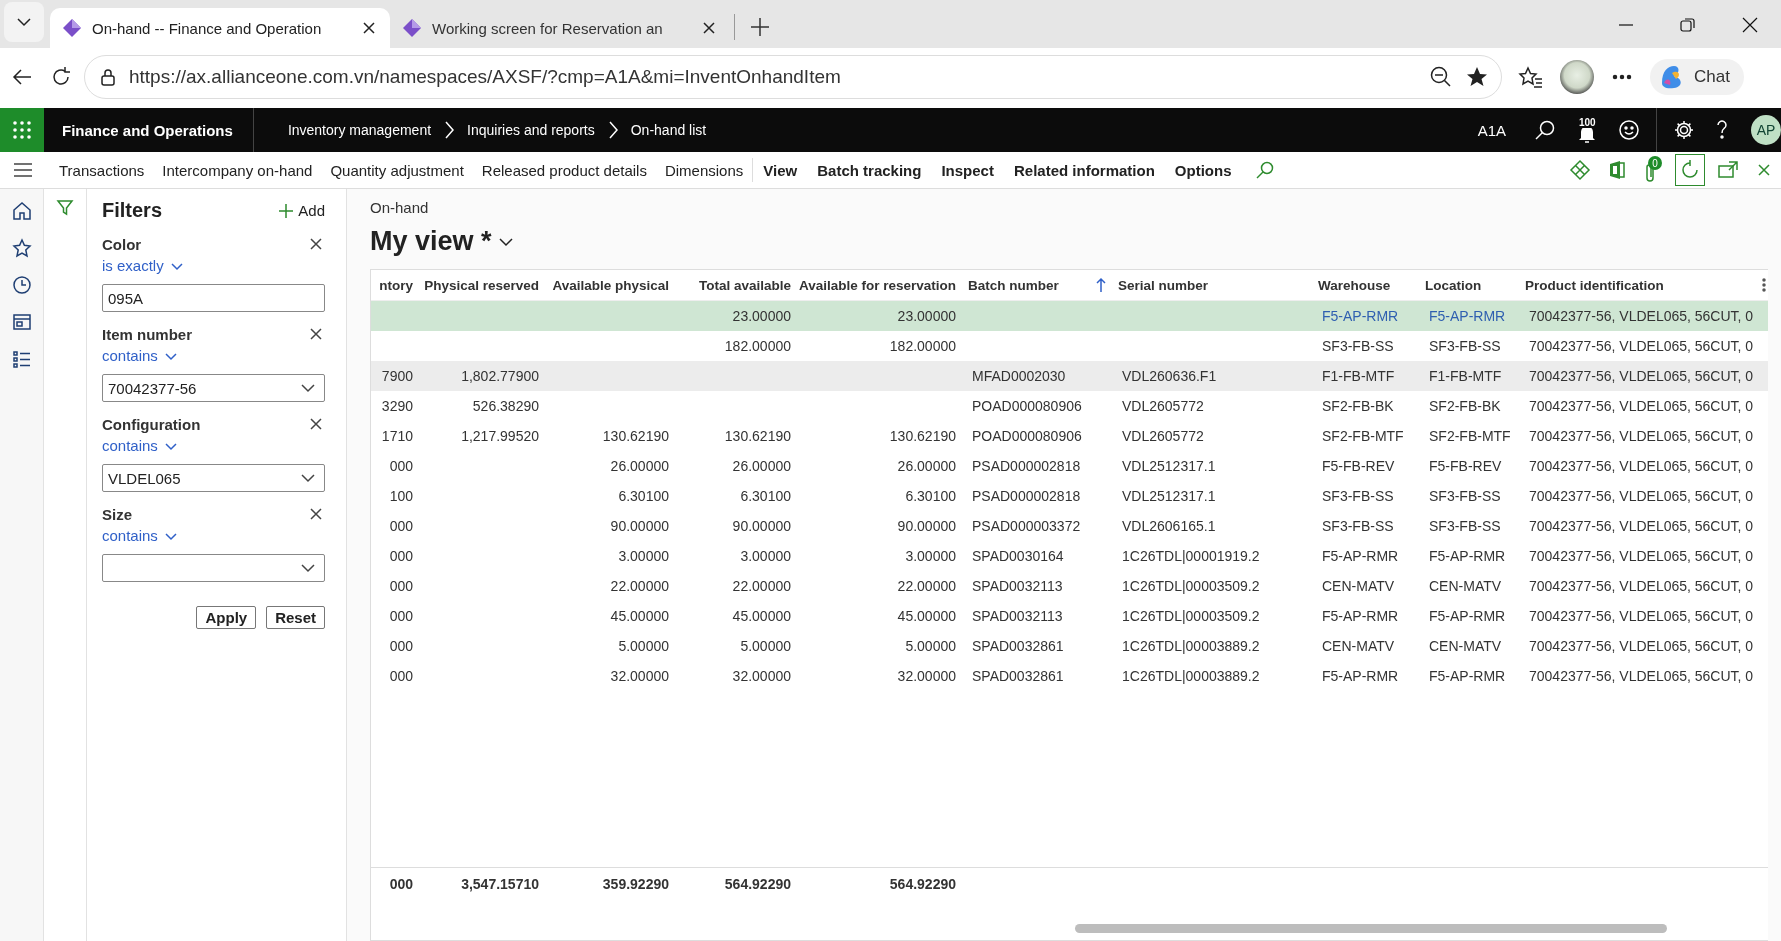 This screenshot has width=1781, height=941. Describe the element at coordinates (780, 170) in the screenshot. I see `action-tab: View` at that location.